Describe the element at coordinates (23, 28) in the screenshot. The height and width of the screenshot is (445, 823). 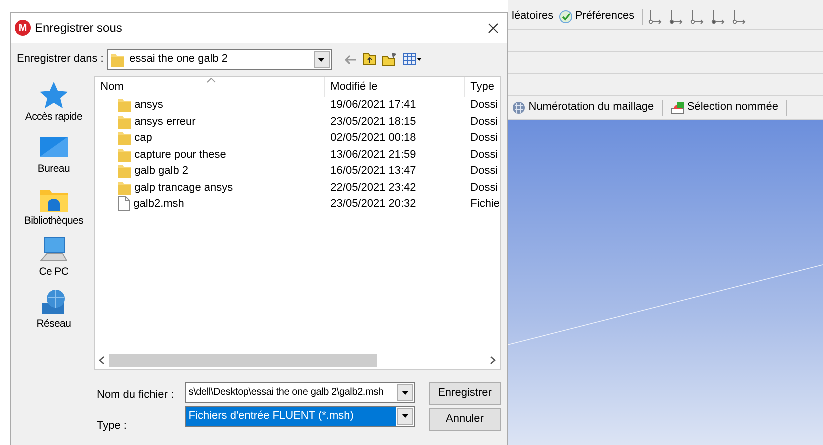
I see `app-logo-icon: M` at that location.